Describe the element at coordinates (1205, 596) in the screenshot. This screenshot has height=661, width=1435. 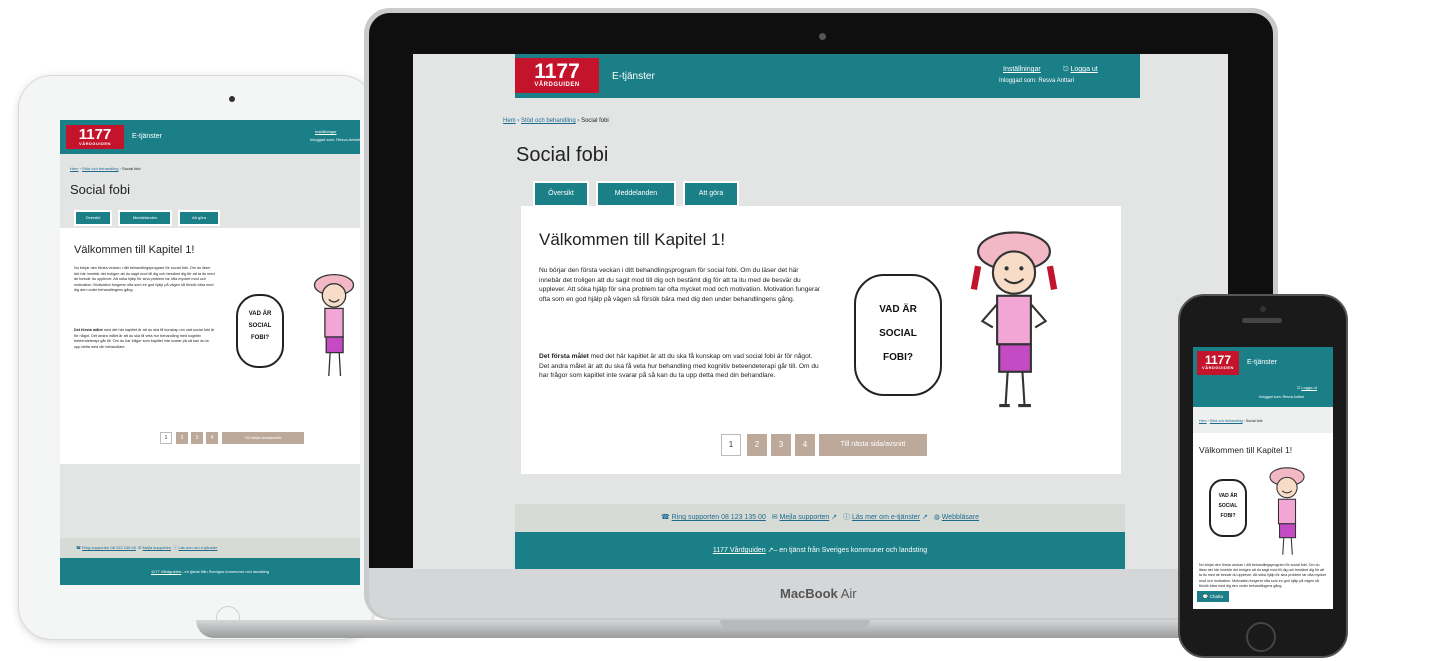
I see `chat-icon: 💬` at that location.